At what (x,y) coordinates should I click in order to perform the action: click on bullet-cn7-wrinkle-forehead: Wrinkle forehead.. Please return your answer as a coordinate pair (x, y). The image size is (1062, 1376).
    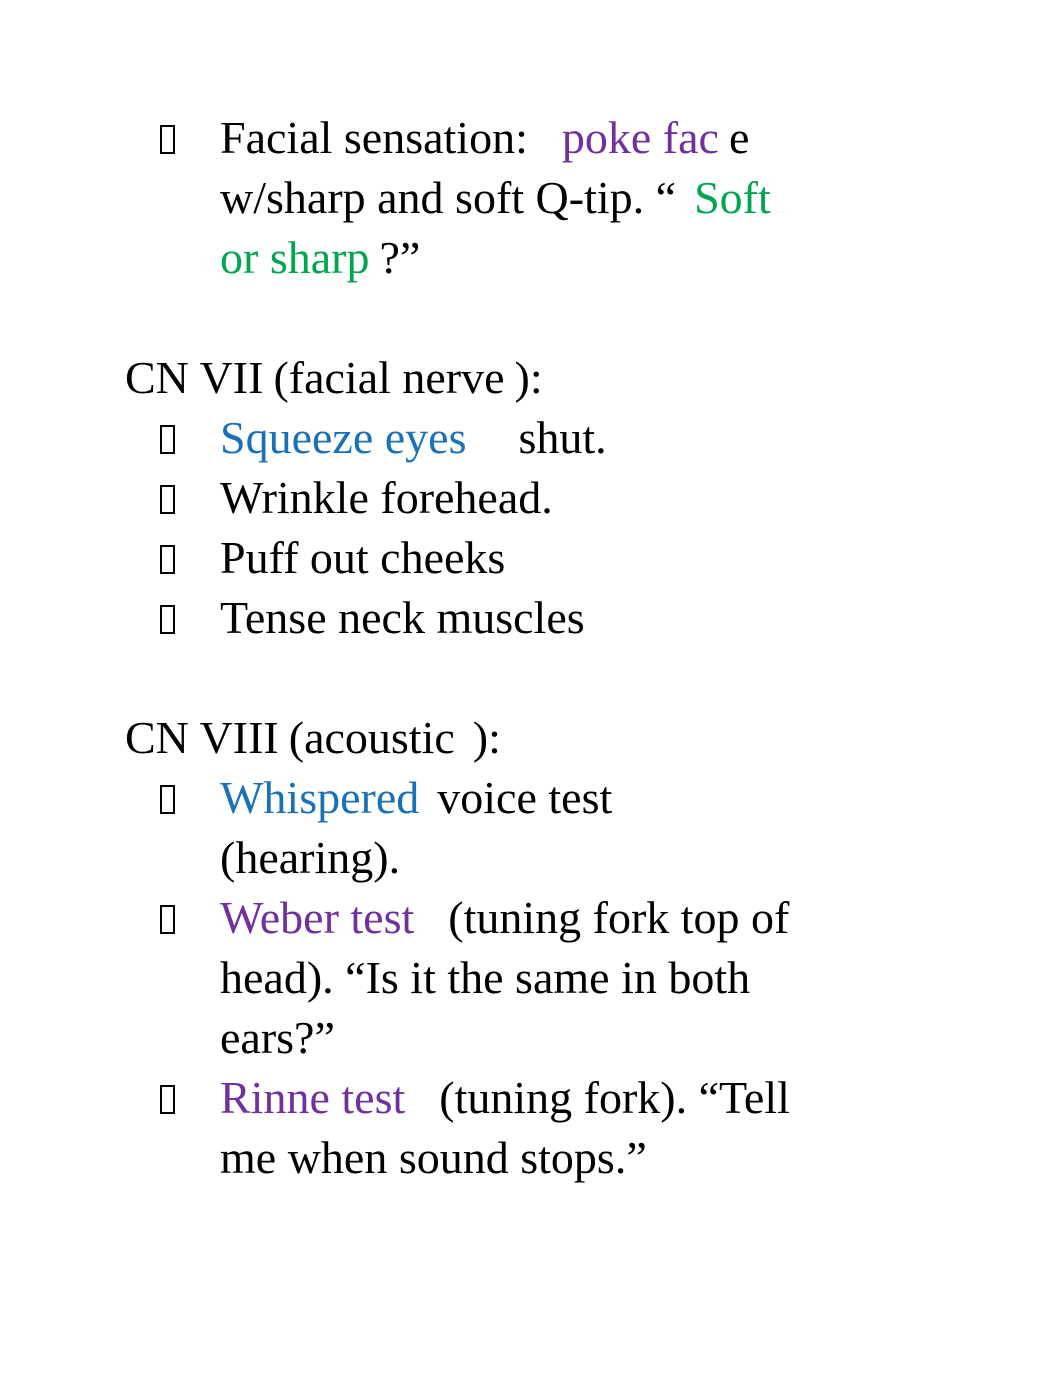
    Looking at the image, I should click on (531, 498).